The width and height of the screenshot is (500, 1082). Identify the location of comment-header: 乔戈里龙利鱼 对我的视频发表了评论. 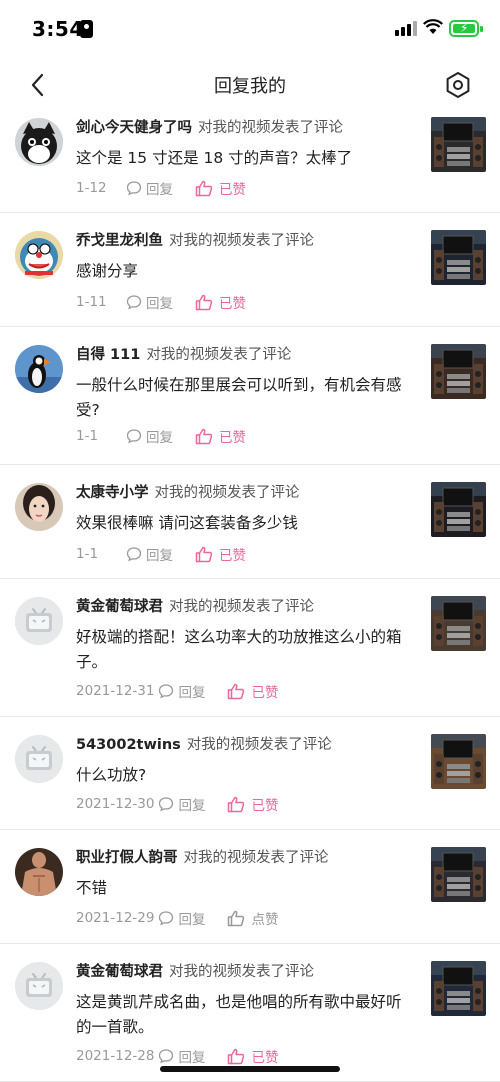
(243, 241).